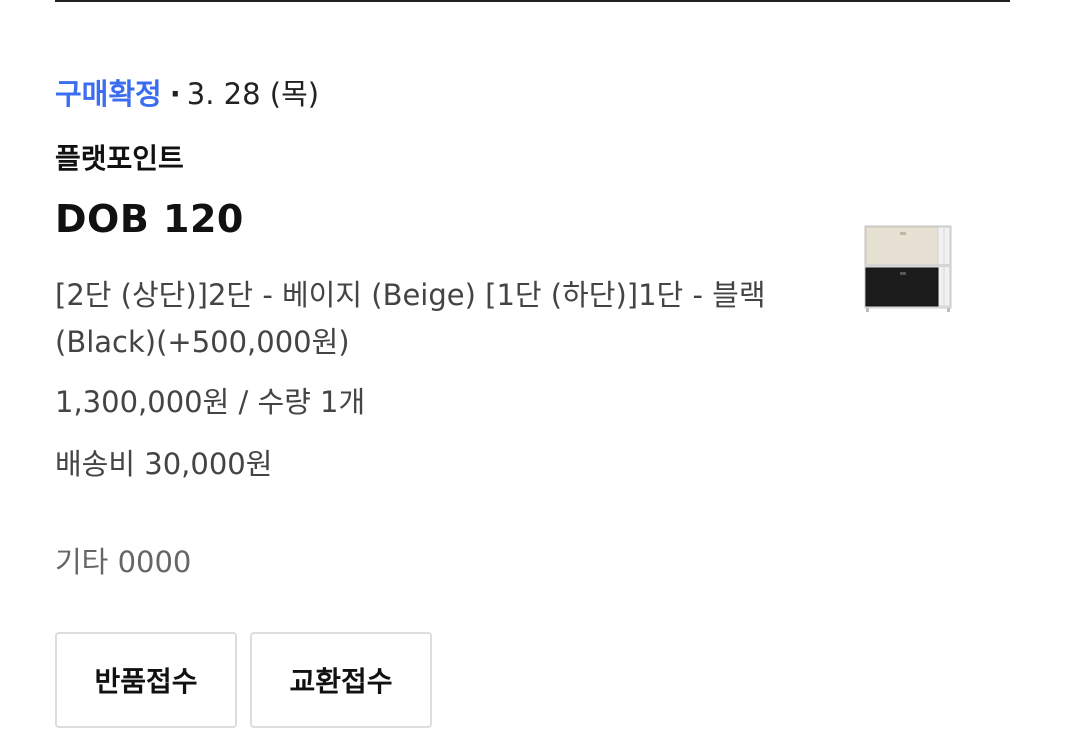 This screenshot has height=750, width=1065. I want to click on return-request-button: 반품접수, so click(146, 680).